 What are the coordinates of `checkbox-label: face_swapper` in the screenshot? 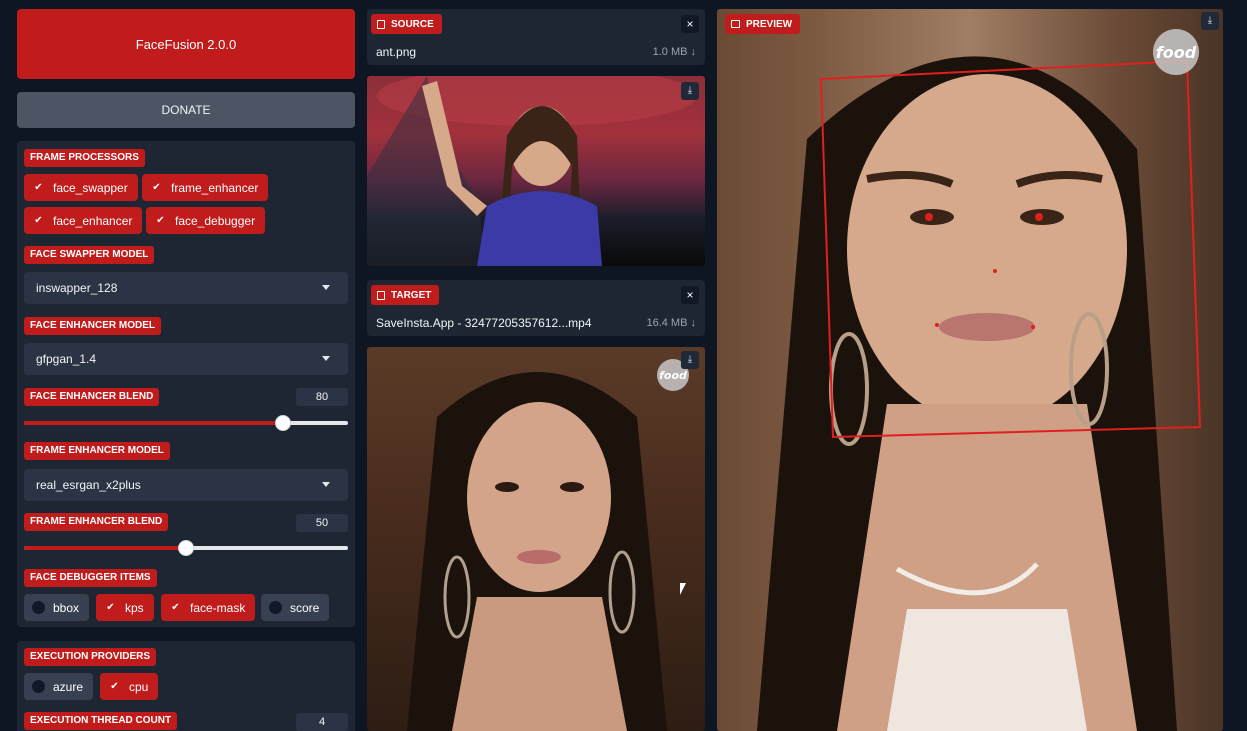 It's located at (90, 187).